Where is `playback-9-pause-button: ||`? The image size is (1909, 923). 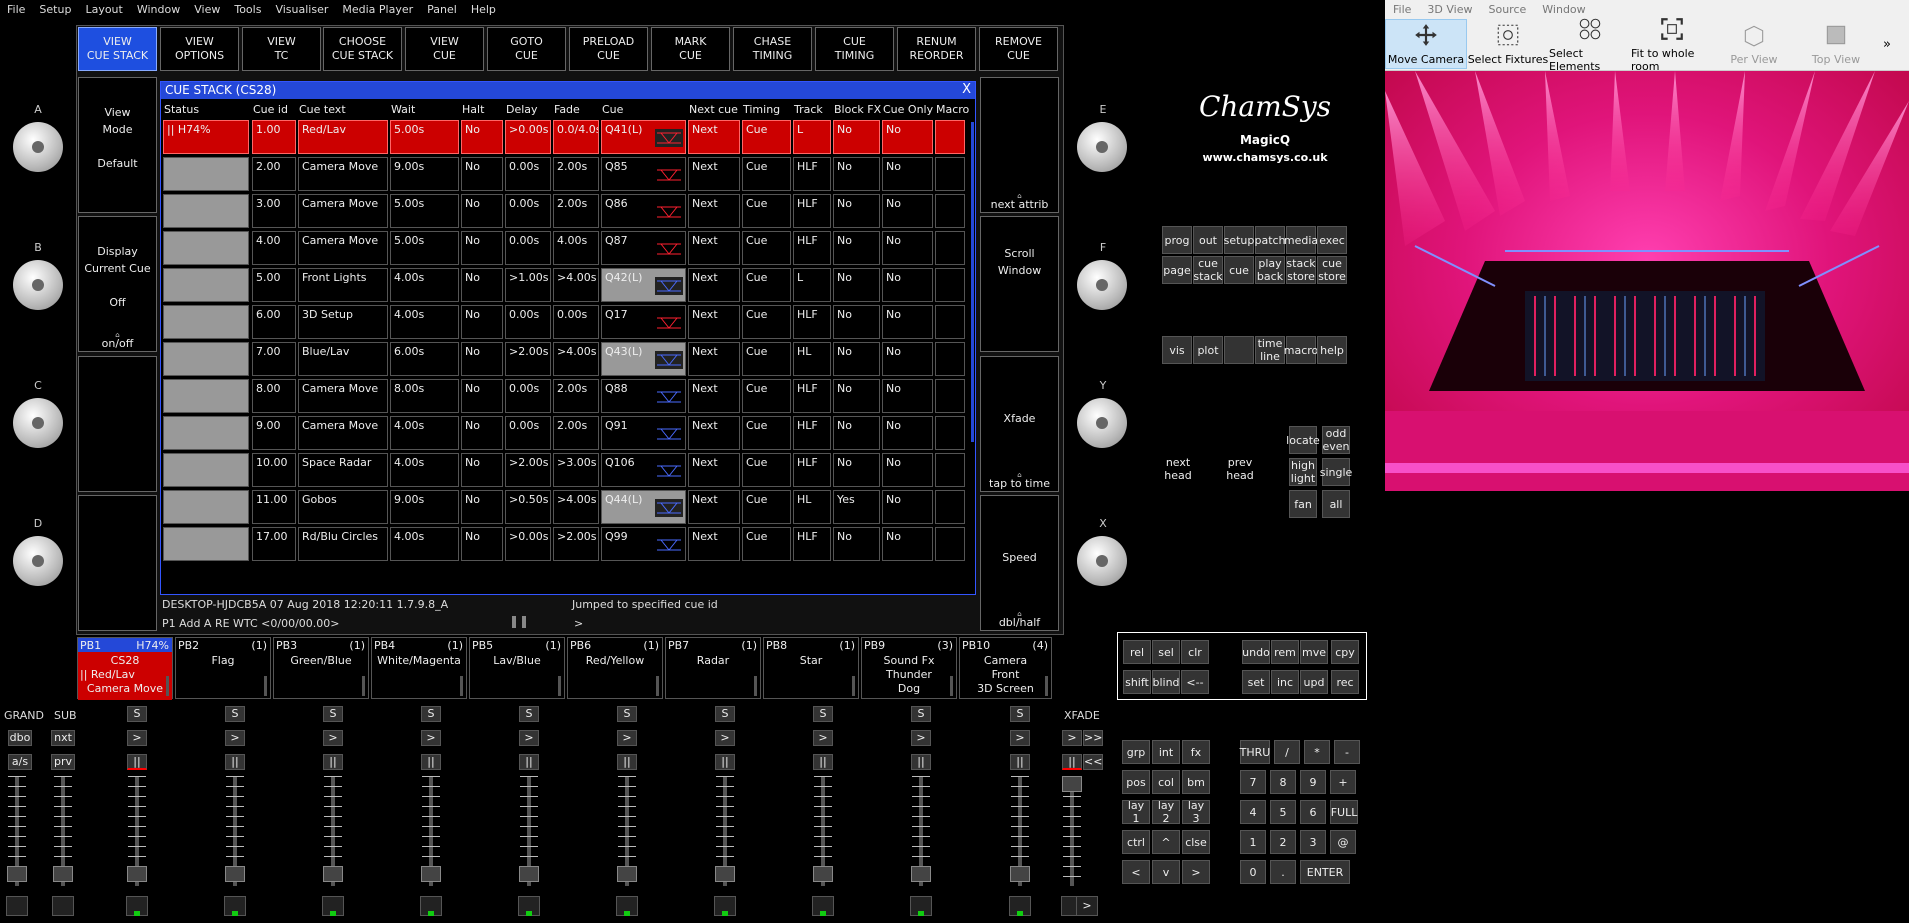
playback-9-pause-button: || is located at coordinates (921, 762).